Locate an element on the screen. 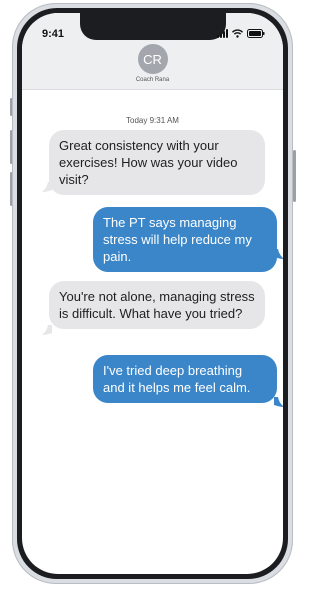  power-button is located at coordinates (294, 176).